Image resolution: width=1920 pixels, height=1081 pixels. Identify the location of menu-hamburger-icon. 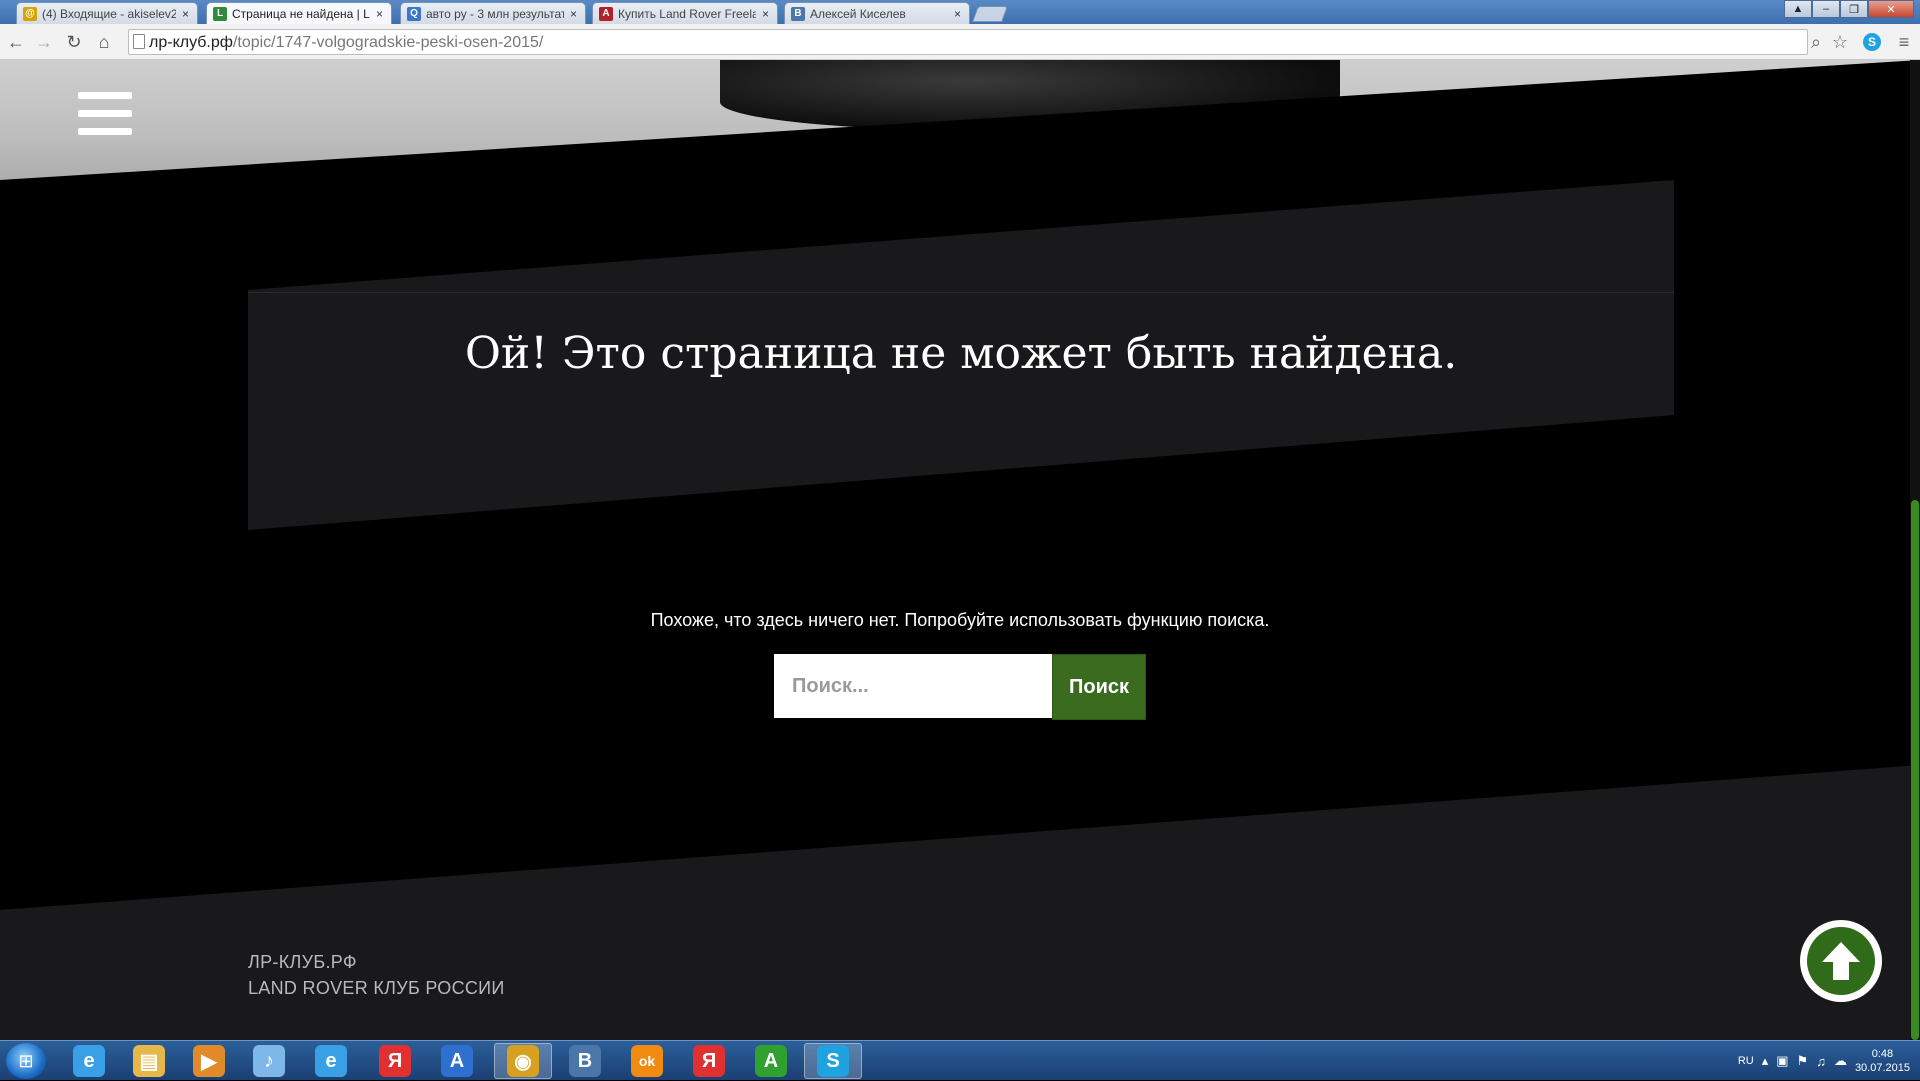
(105, 114).